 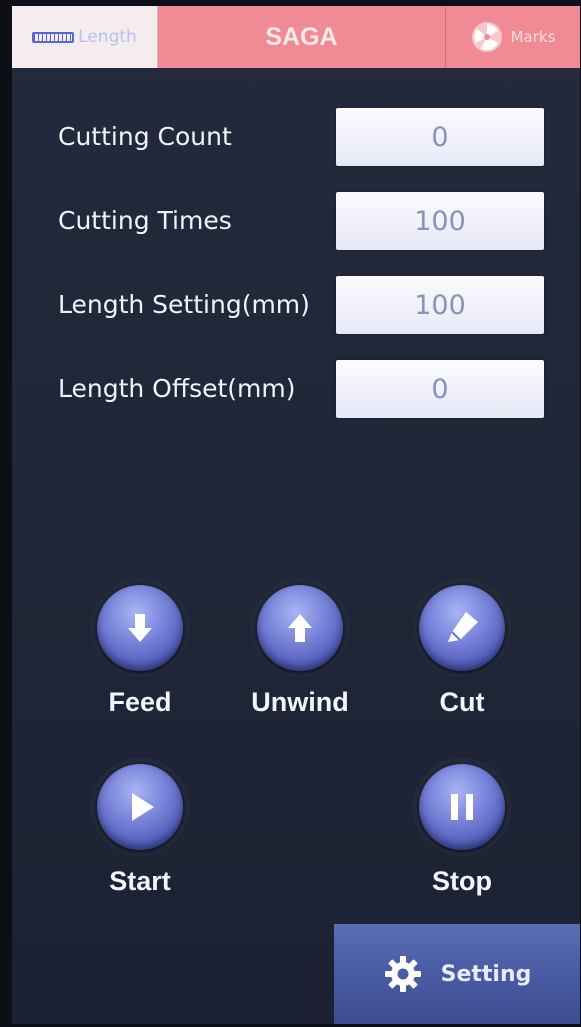 I want to click on cut-label: Cut, so click(x=462, y=702).